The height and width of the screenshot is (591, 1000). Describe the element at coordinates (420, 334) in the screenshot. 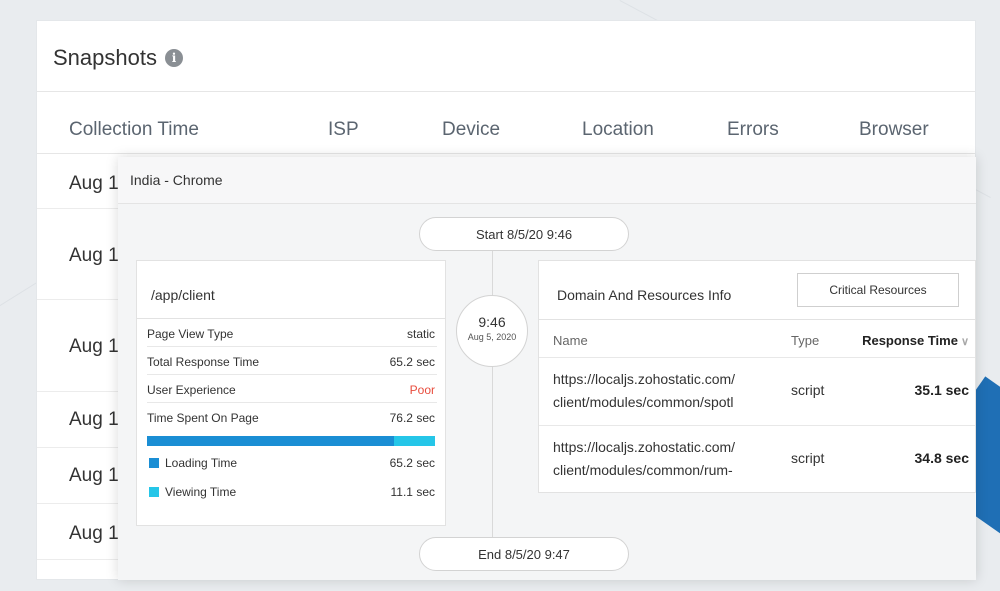

I see `stat-value: static` at that location.